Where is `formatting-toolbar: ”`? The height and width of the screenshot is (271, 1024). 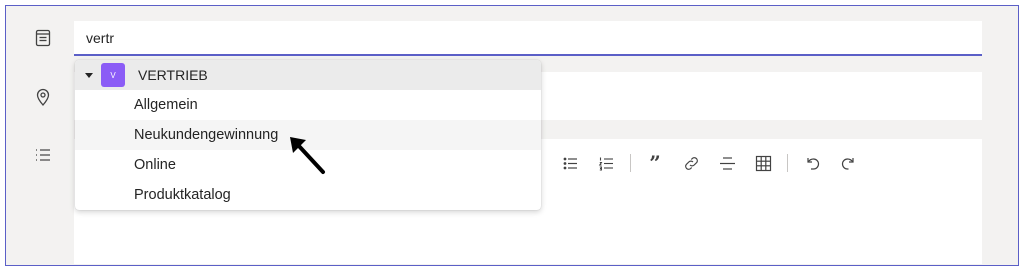
formatting-toolbar: ” is located at coordinates (699, 163).